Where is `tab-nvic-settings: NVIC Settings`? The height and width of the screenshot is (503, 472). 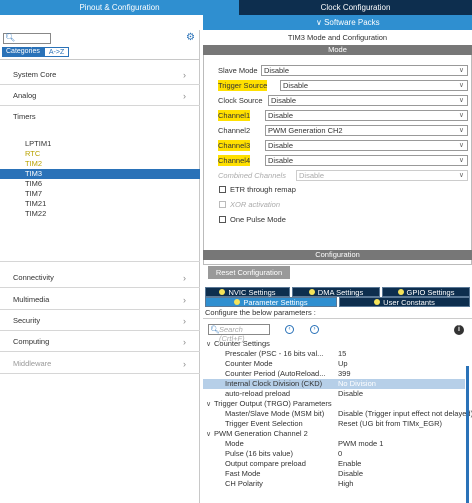 tab-nvic-settings: NVIC Settings is located at coordinates (247, 292).